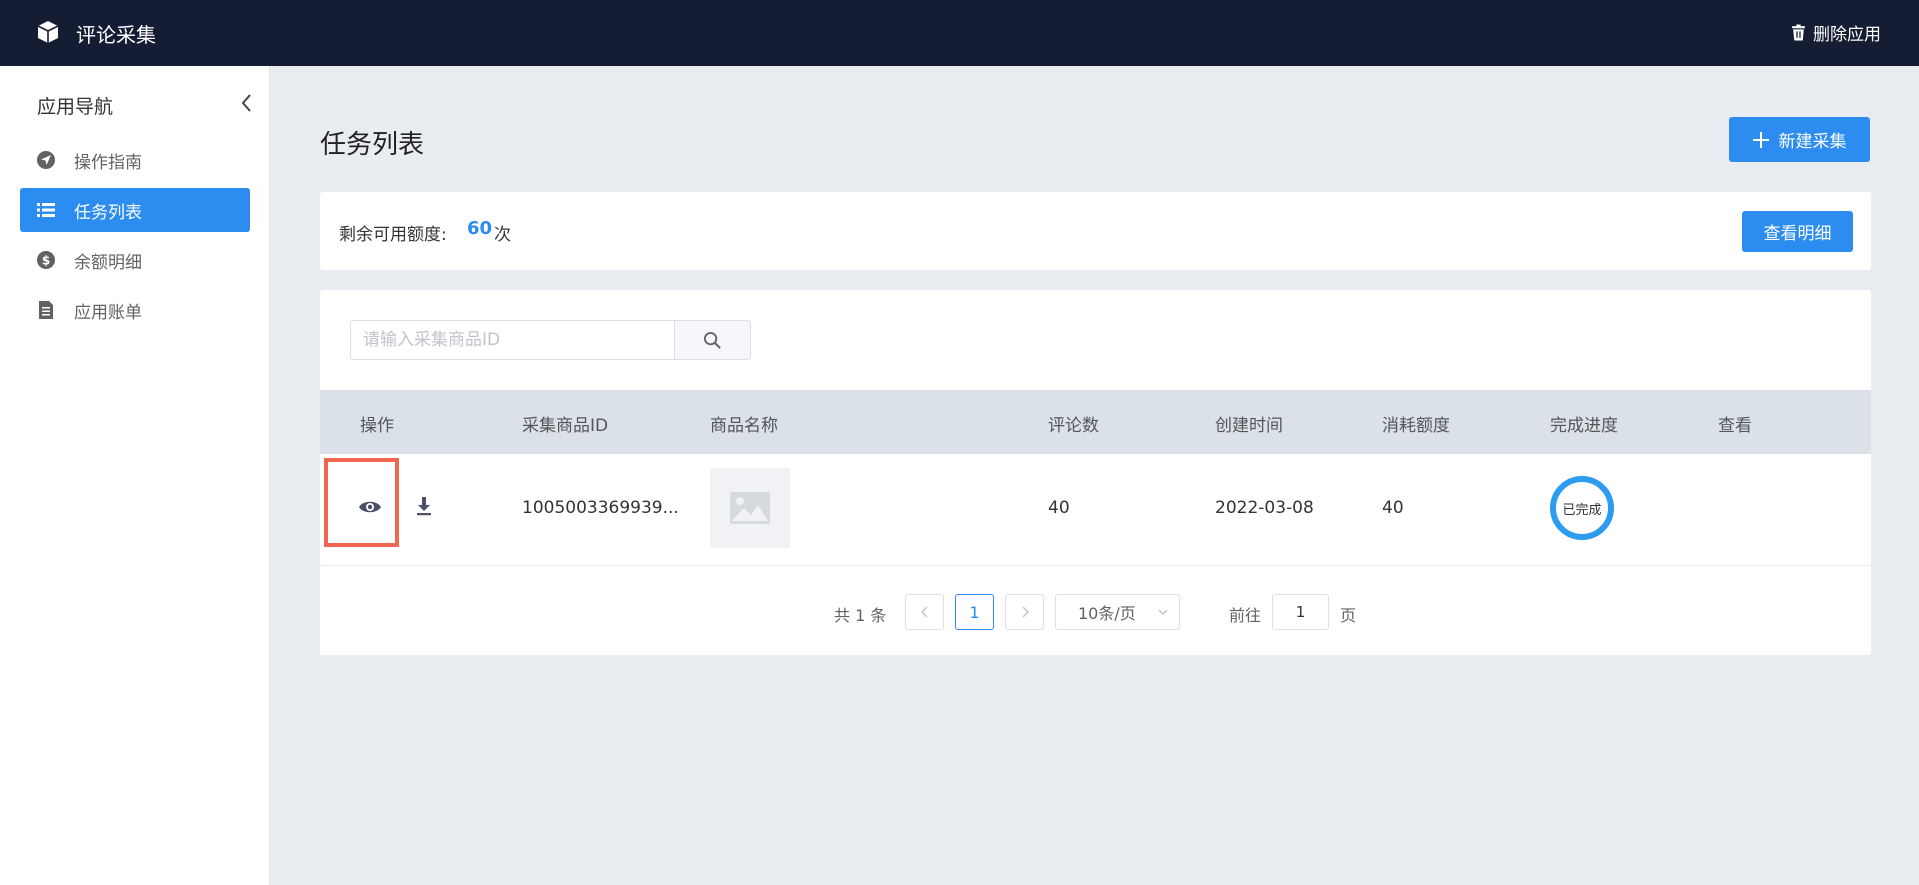 This screenshot has width=1919, height=885. I want to click on list-icon, so click(46, 210).